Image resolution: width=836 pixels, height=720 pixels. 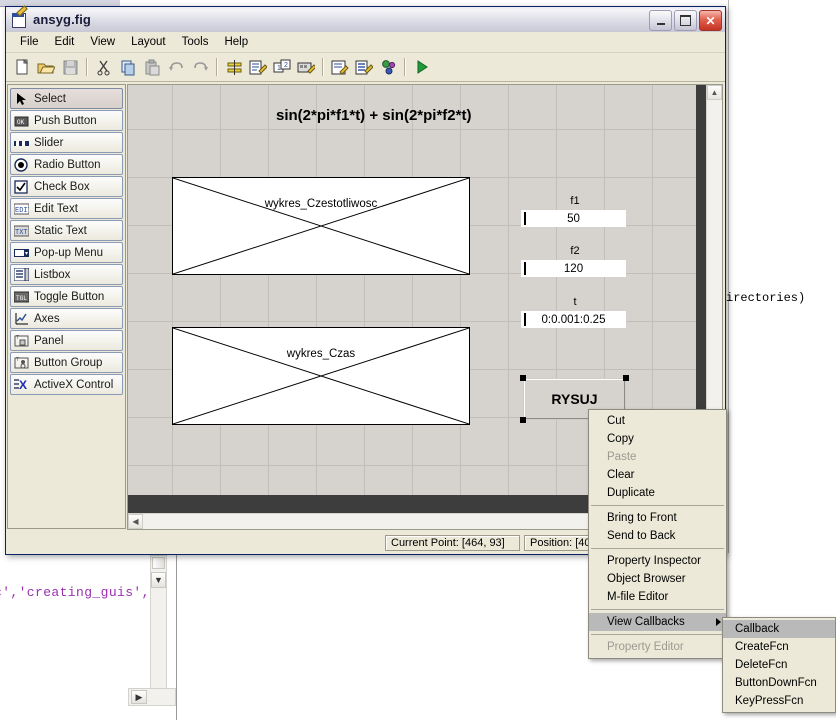 What do you see at coordinates (21, 385) in the screenshot?
I see `activex-icon: X` at bounding box center [21, 385].